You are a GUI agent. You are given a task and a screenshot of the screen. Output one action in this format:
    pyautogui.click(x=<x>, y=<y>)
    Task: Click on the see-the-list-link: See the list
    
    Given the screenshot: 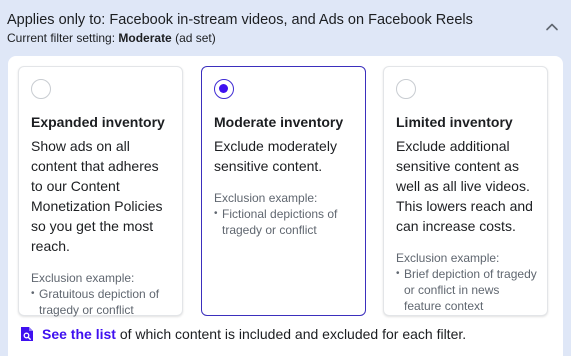 What is the action you would take?
    pyautogui.click(x=79, y=334)
    